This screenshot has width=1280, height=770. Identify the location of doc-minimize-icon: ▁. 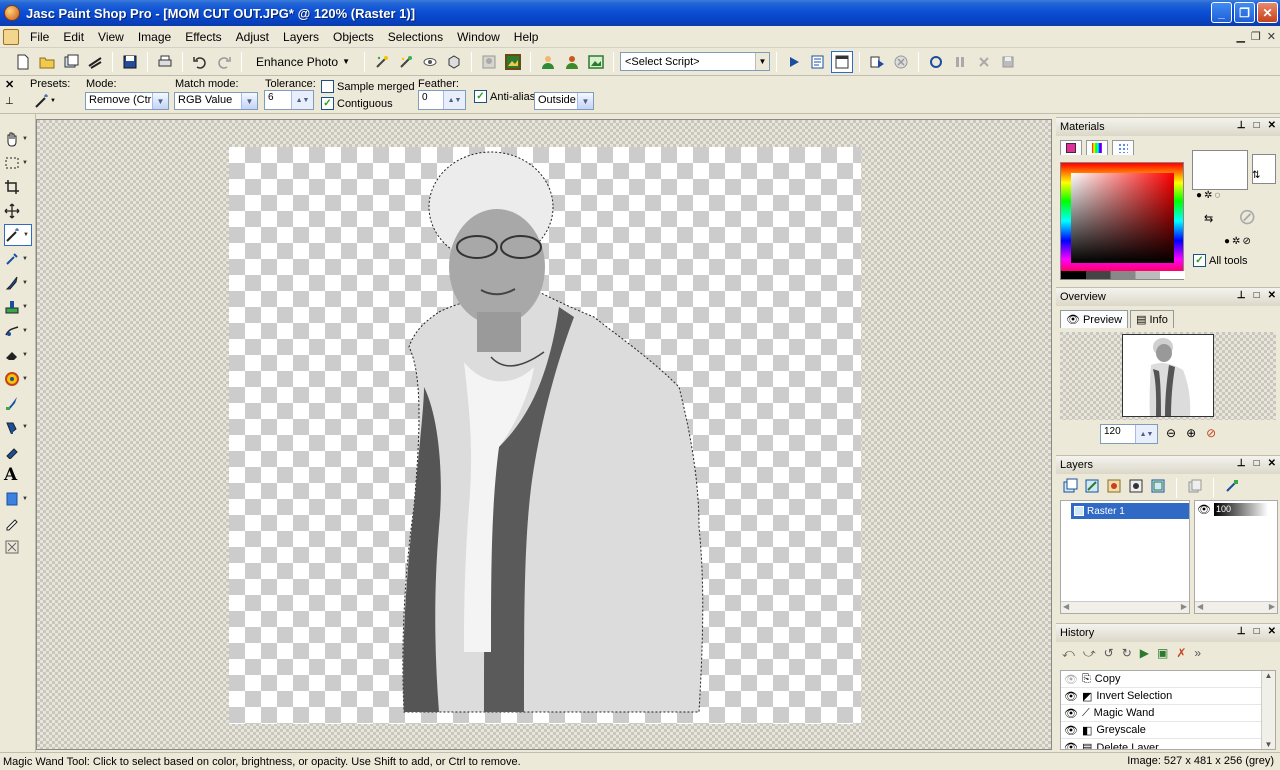
(1240, 36).